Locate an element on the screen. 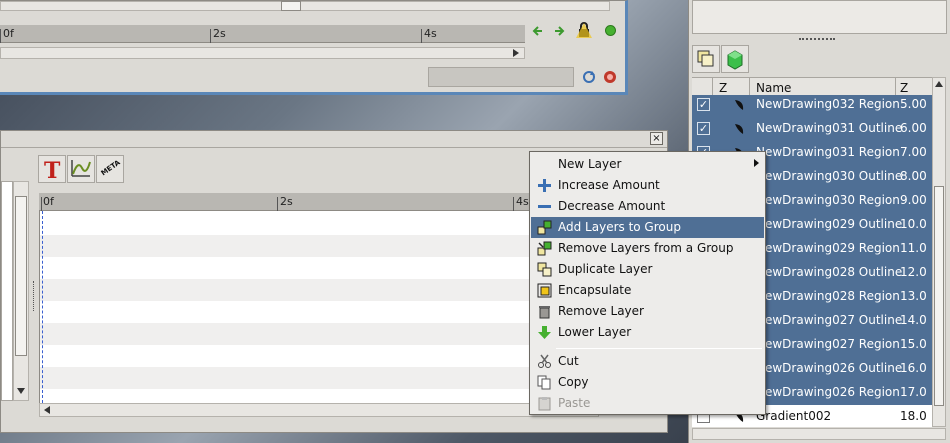 Image resolution: width=950 pixels, height=443 pixels. ruler-label-2s: 2s is located at coordinates (219, 33).